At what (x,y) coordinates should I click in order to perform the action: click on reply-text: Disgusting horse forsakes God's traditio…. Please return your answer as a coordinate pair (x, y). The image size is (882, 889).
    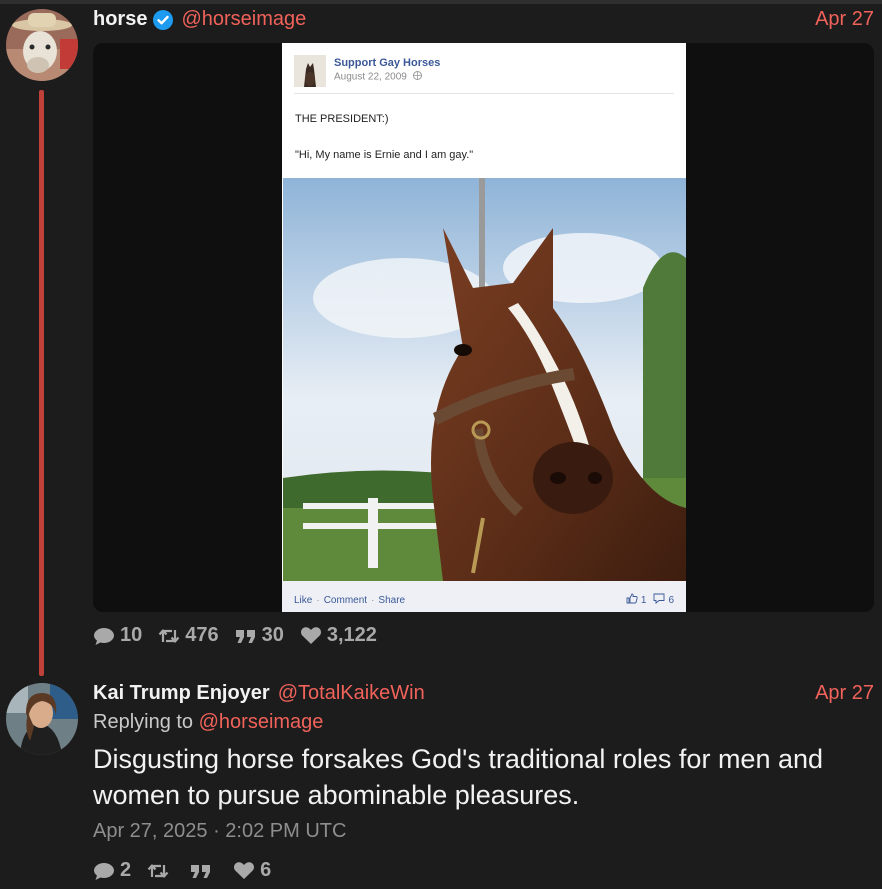
    Looking at the image, I should click on (458, 777).